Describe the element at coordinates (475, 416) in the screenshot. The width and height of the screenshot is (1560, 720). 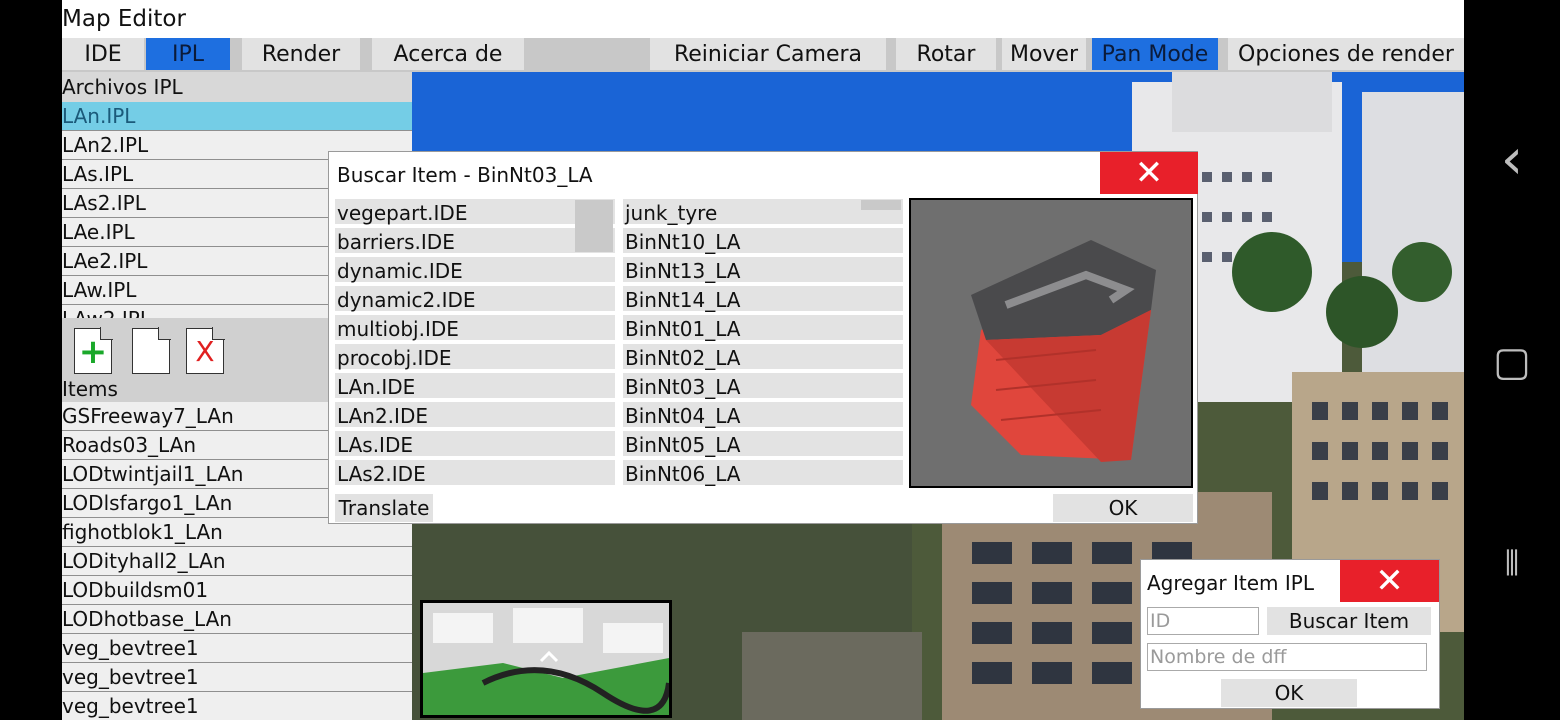
I see `ide-file-row: LAn2.IDE` at that location.